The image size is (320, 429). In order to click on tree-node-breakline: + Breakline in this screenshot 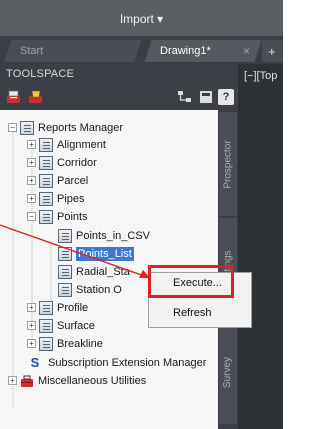, I will do `click(65, 343)`.